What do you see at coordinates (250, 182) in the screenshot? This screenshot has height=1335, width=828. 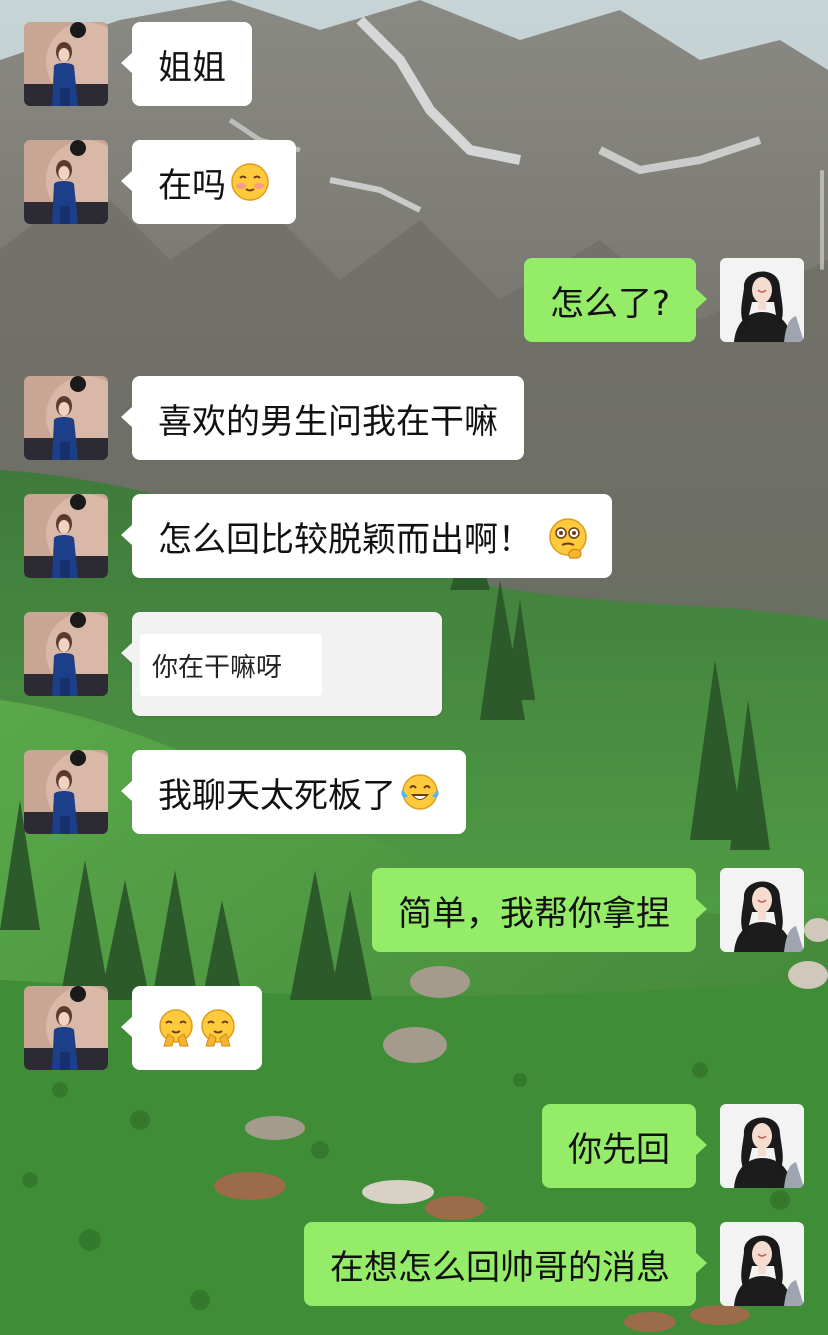 I see `blushing-face-emoji-icon` at bounding box center [250, 182].